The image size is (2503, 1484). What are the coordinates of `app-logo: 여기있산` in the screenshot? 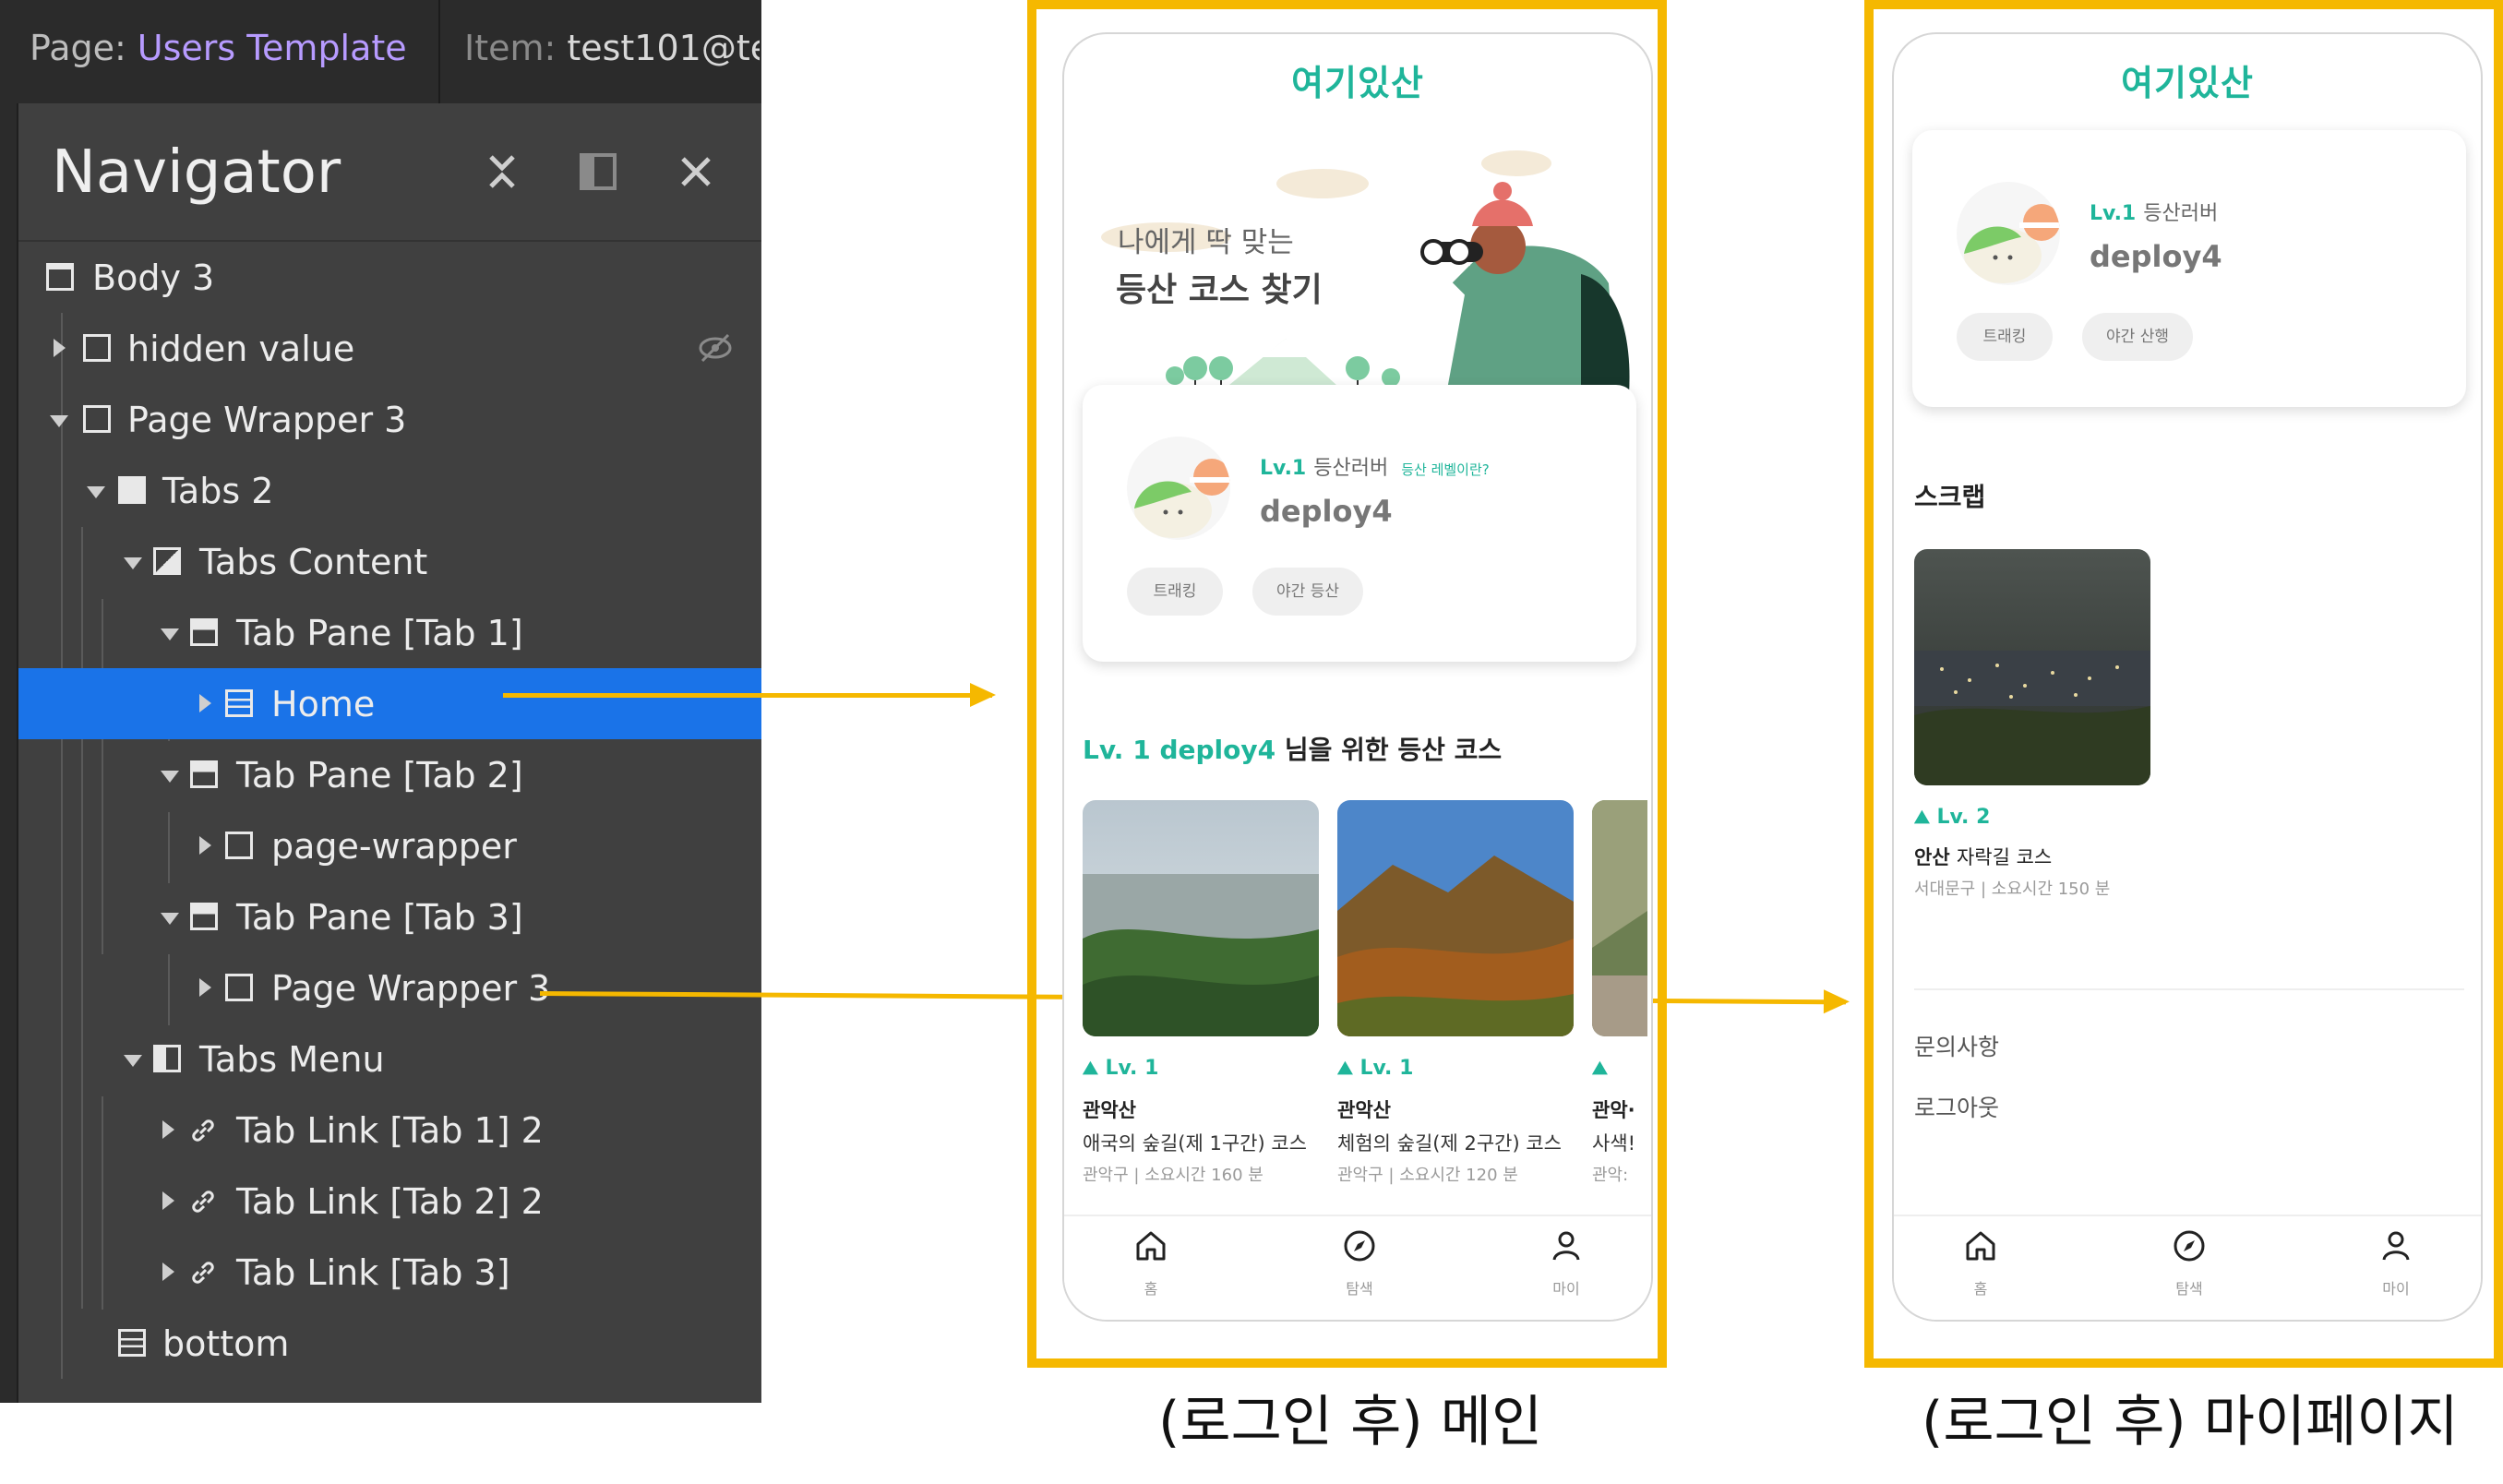 It's located at (1357, 83).